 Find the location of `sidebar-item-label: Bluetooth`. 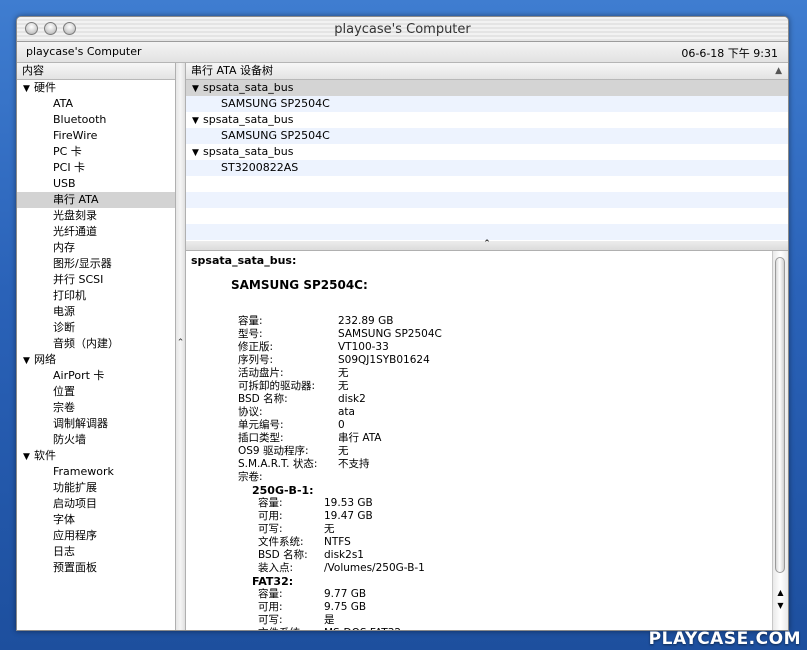

sidebar-item-label: Bluetooth is located at coordinates (80, 119).